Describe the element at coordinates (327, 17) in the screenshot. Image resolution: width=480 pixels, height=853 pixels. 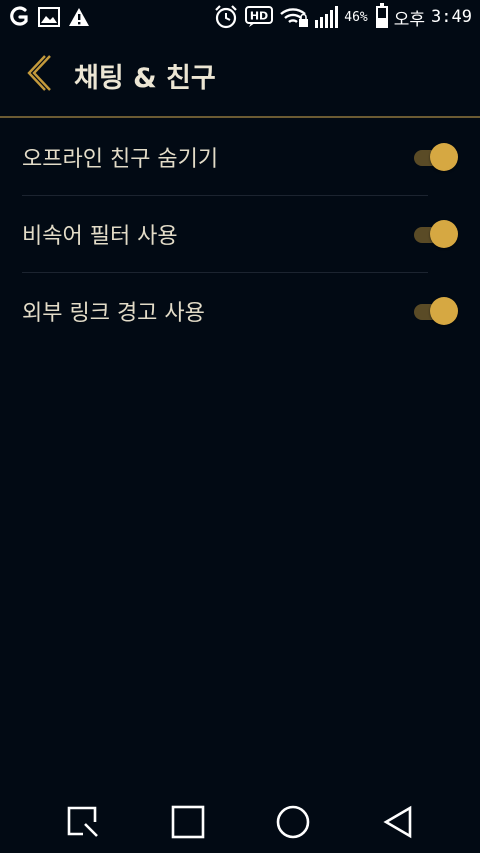
I see `signal-icon` at that location.